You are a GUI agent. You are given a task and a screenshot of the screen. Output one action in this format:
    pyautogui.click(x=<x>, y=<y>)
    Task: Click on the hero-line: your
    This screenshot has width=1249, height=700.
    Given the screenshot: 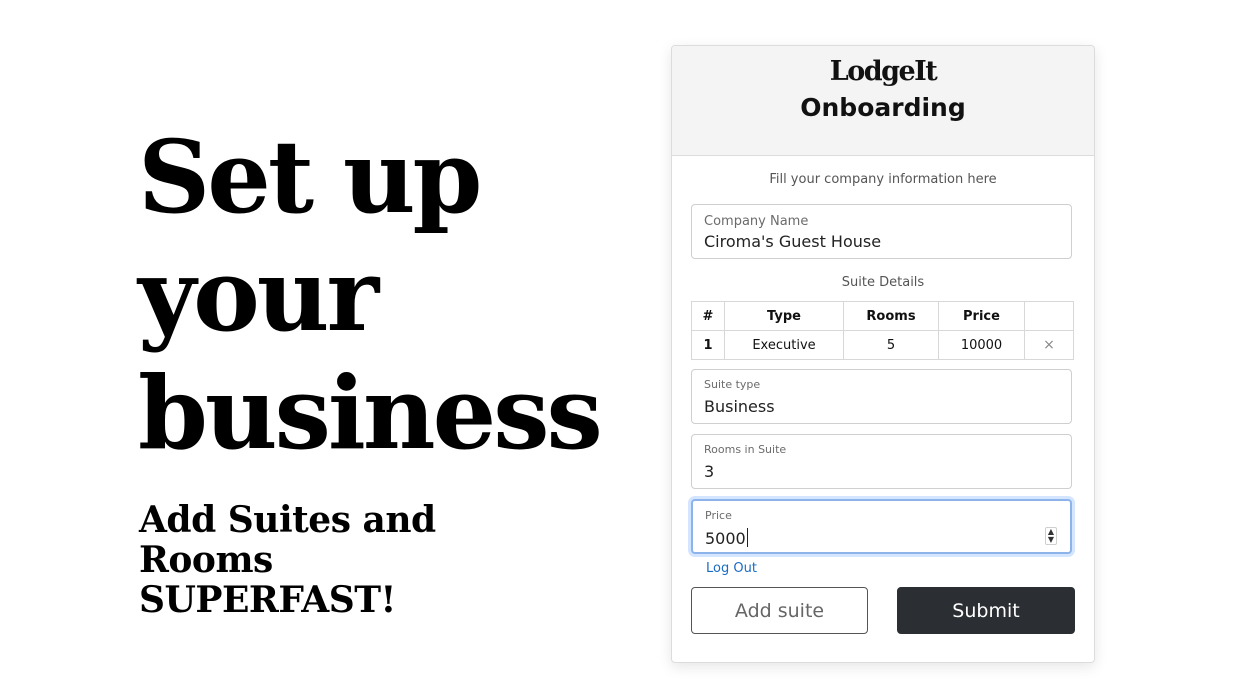 What is the action you would take?
    pyautogui.click(x=258, y=295)
    